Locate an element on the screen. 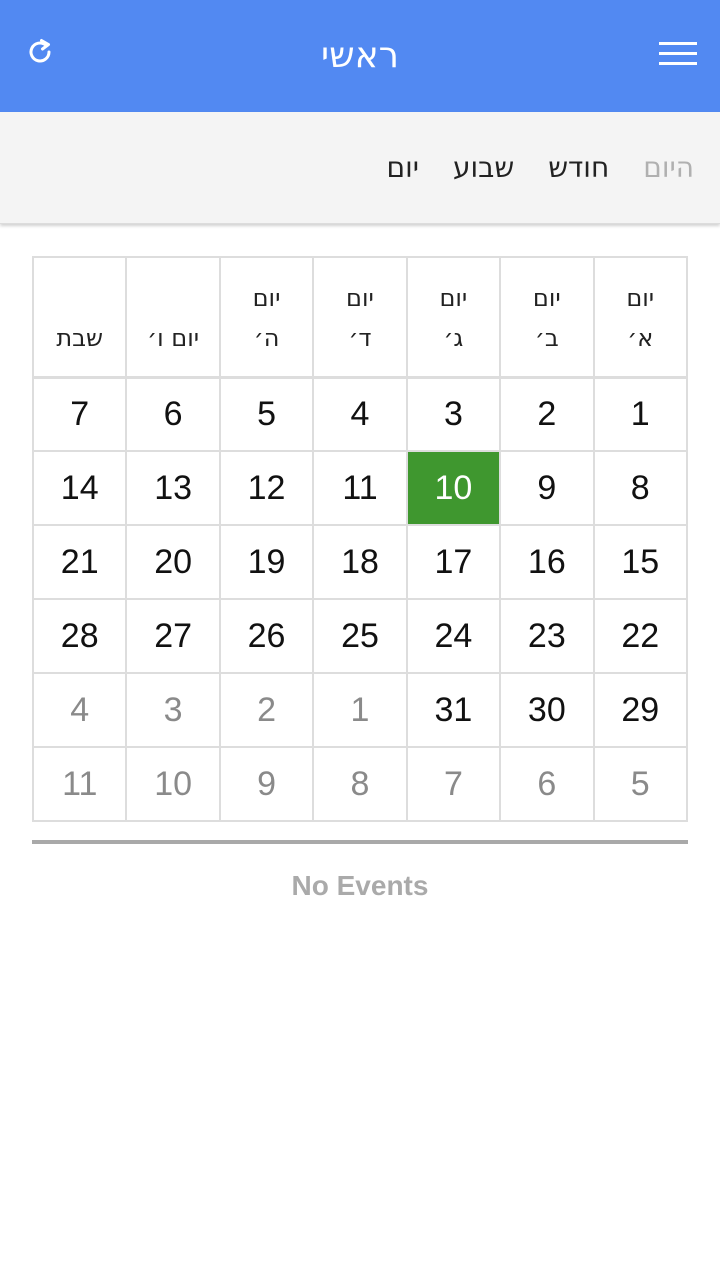 This screenshot has height=1278, width=720. calendar-day: 31 is located at coordinates (453, 710).